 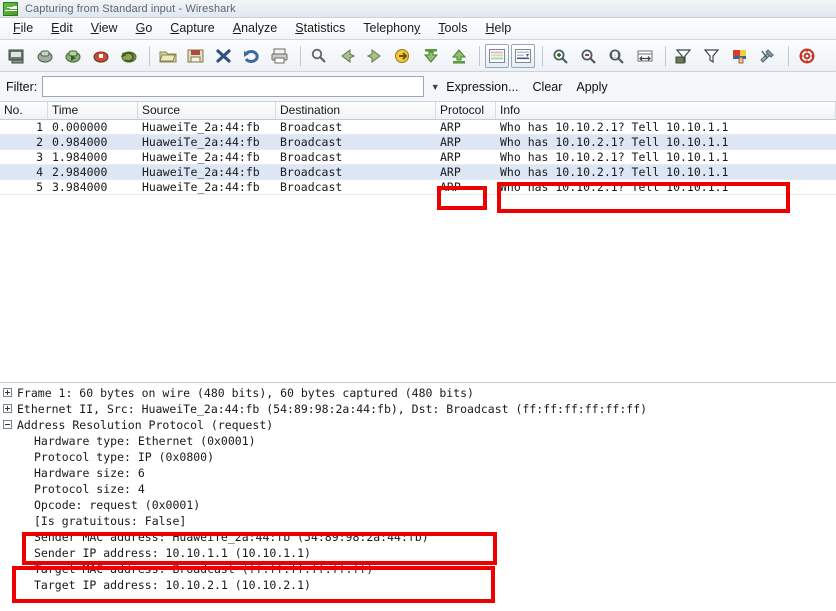 I want to click on menu-item-tools: Tools, so click(x=452, y=28).